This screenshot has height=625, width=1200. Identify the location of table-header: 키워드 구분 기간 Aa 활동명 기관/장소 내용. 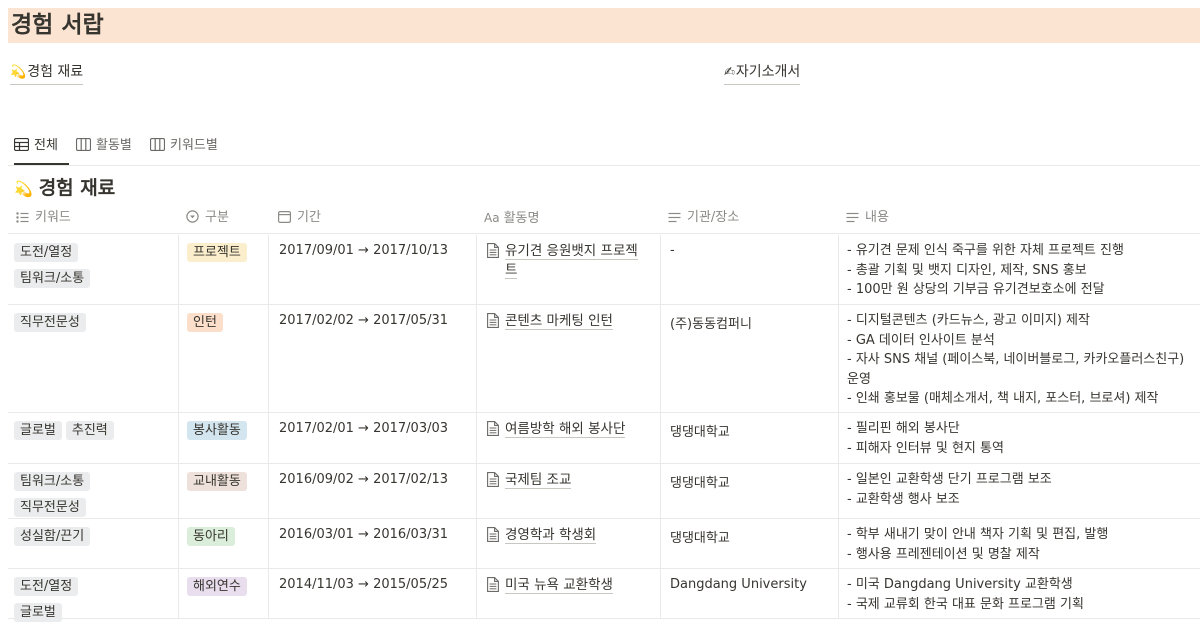
(604, 219).